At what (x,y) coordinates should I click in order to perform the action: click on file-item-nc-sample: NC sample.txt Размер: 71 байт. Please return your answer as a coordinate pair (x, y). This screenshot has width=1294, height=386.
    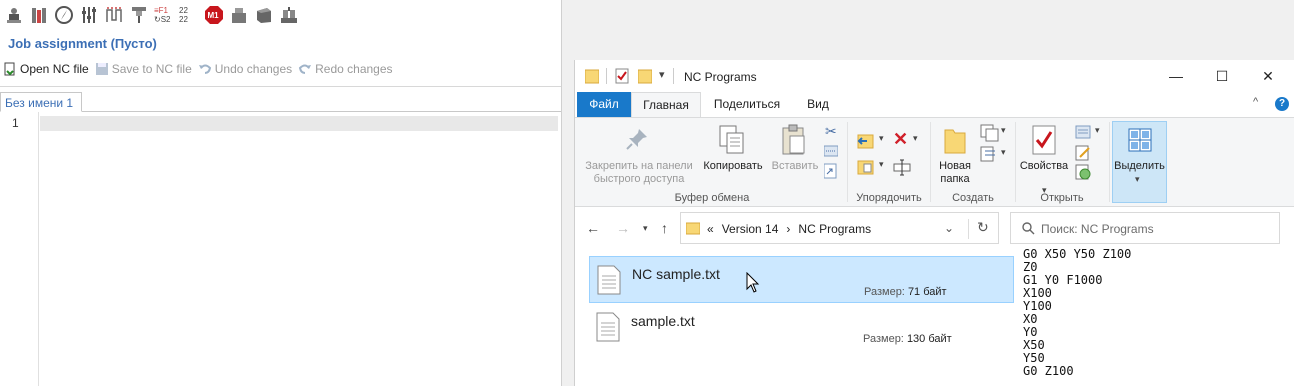
    Looking at the image, I should click on (801, 279).